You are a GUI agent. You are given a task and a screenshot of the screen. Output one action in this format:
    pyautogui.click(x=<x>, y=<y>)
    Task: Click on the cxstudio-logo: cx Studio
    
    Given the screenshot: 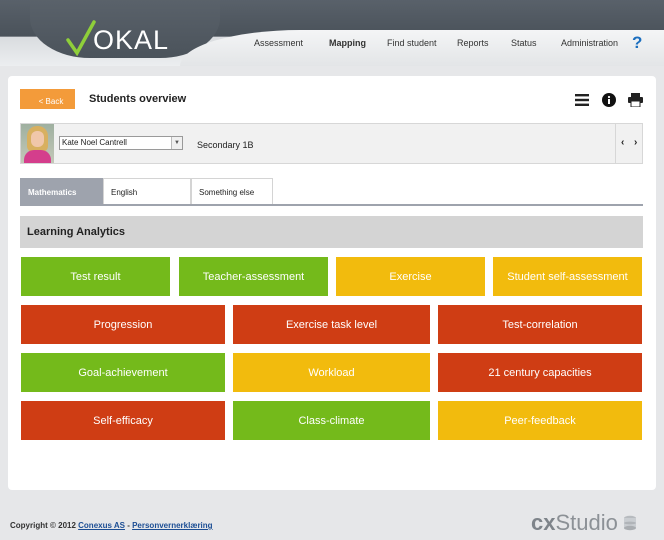 What is the action you would take?
    pyautogui.click(x=584, y=523)
    